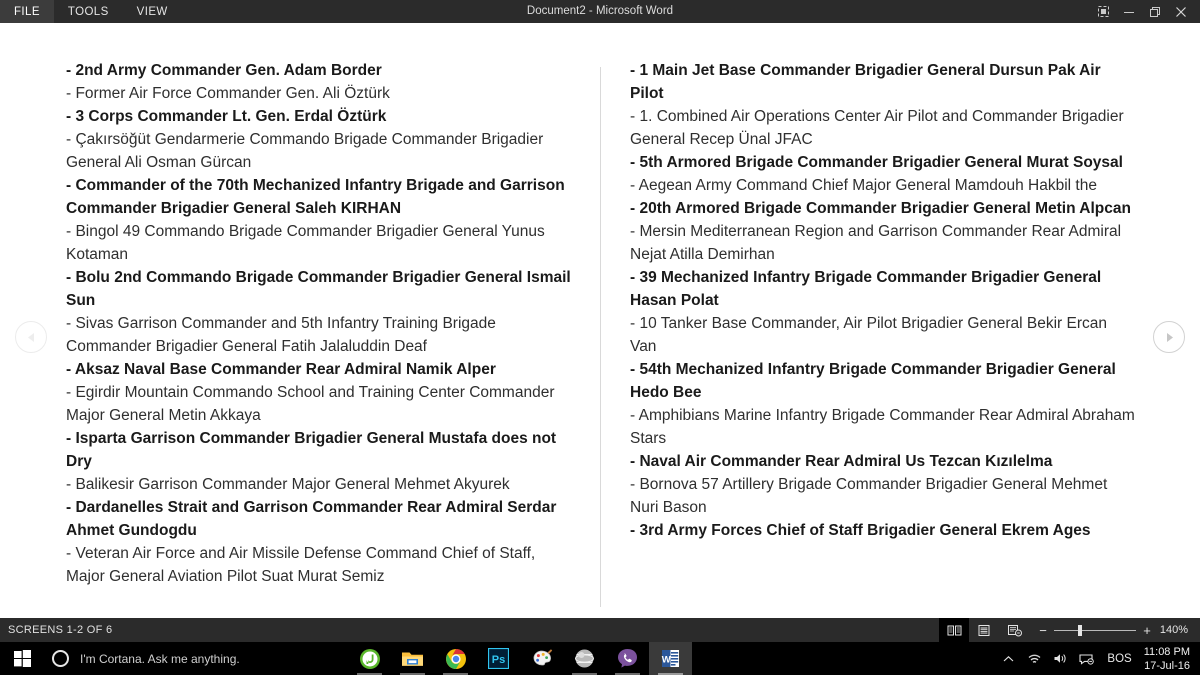  What do you see at coordinates (1147, 630) in the screenshot?
I see `zoom-in-button: +` at bounding box center [1147, 630].